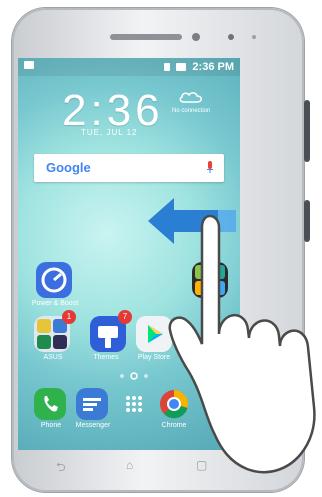  I want to click on volume-button, so click(307, 131).